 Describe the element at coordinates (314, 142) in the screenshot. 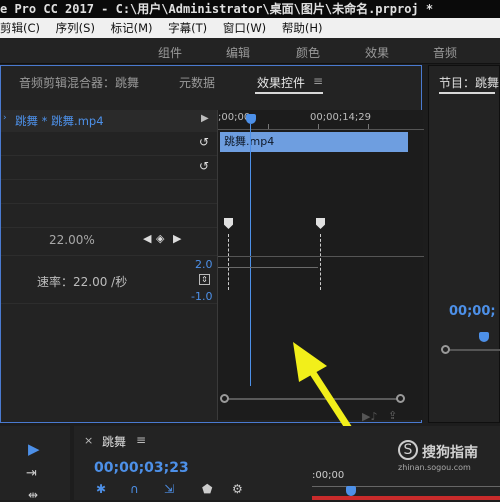

I see `clip-bar: 跳舞.mp4` at that location.